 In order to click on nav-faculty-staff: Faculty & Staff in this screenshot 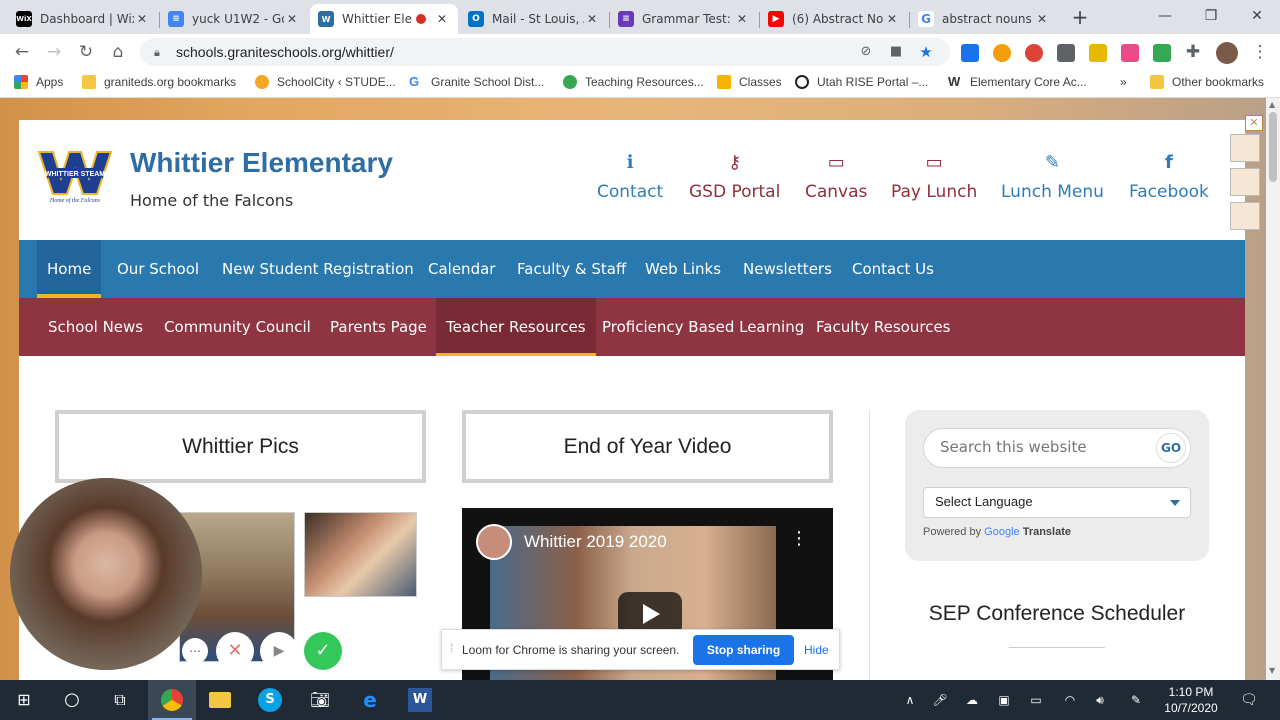, I will do `click(571, 269)`.